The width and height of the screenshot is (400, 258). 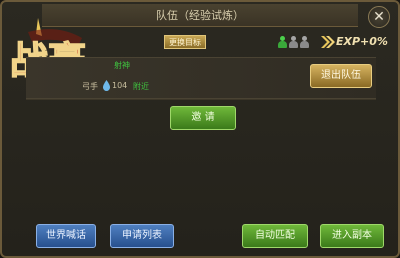 What do you see at coordinates (201, 99) in the screenshot?
I see `divider` at bounding box center [201, 99].